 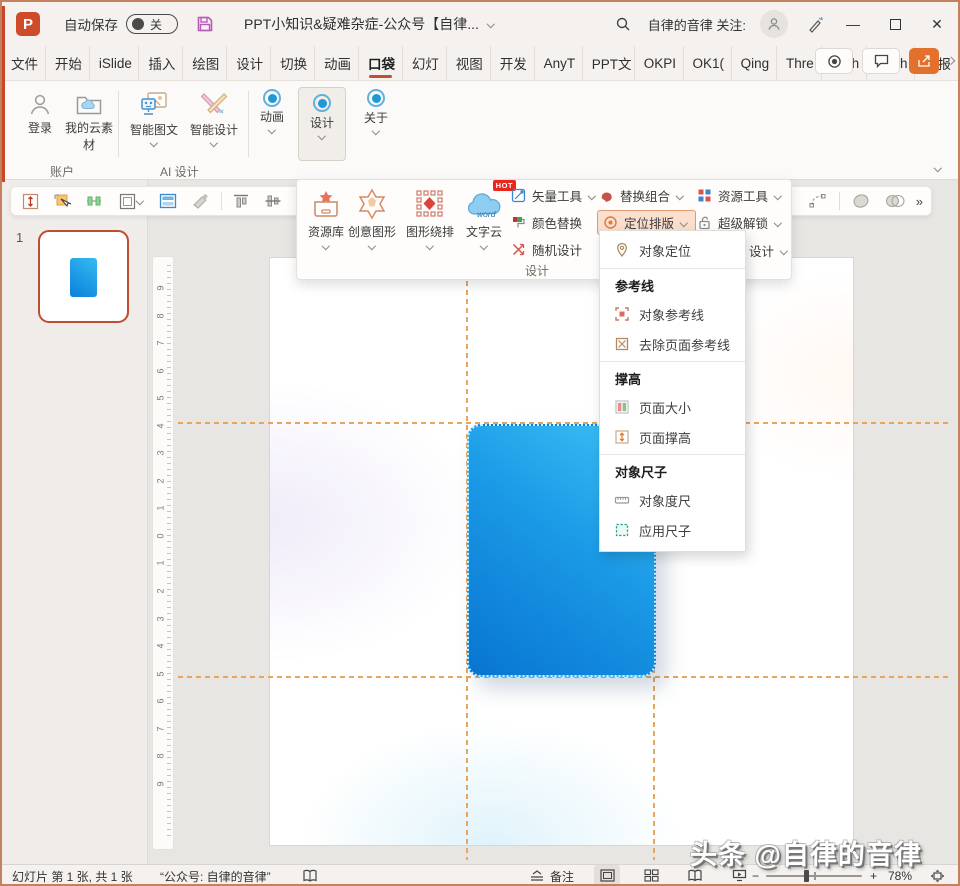 What do you see at coordinates (651, 874) in the screenshot?
I see `slide-sorter-view-button` at bounding box center [651, 874].